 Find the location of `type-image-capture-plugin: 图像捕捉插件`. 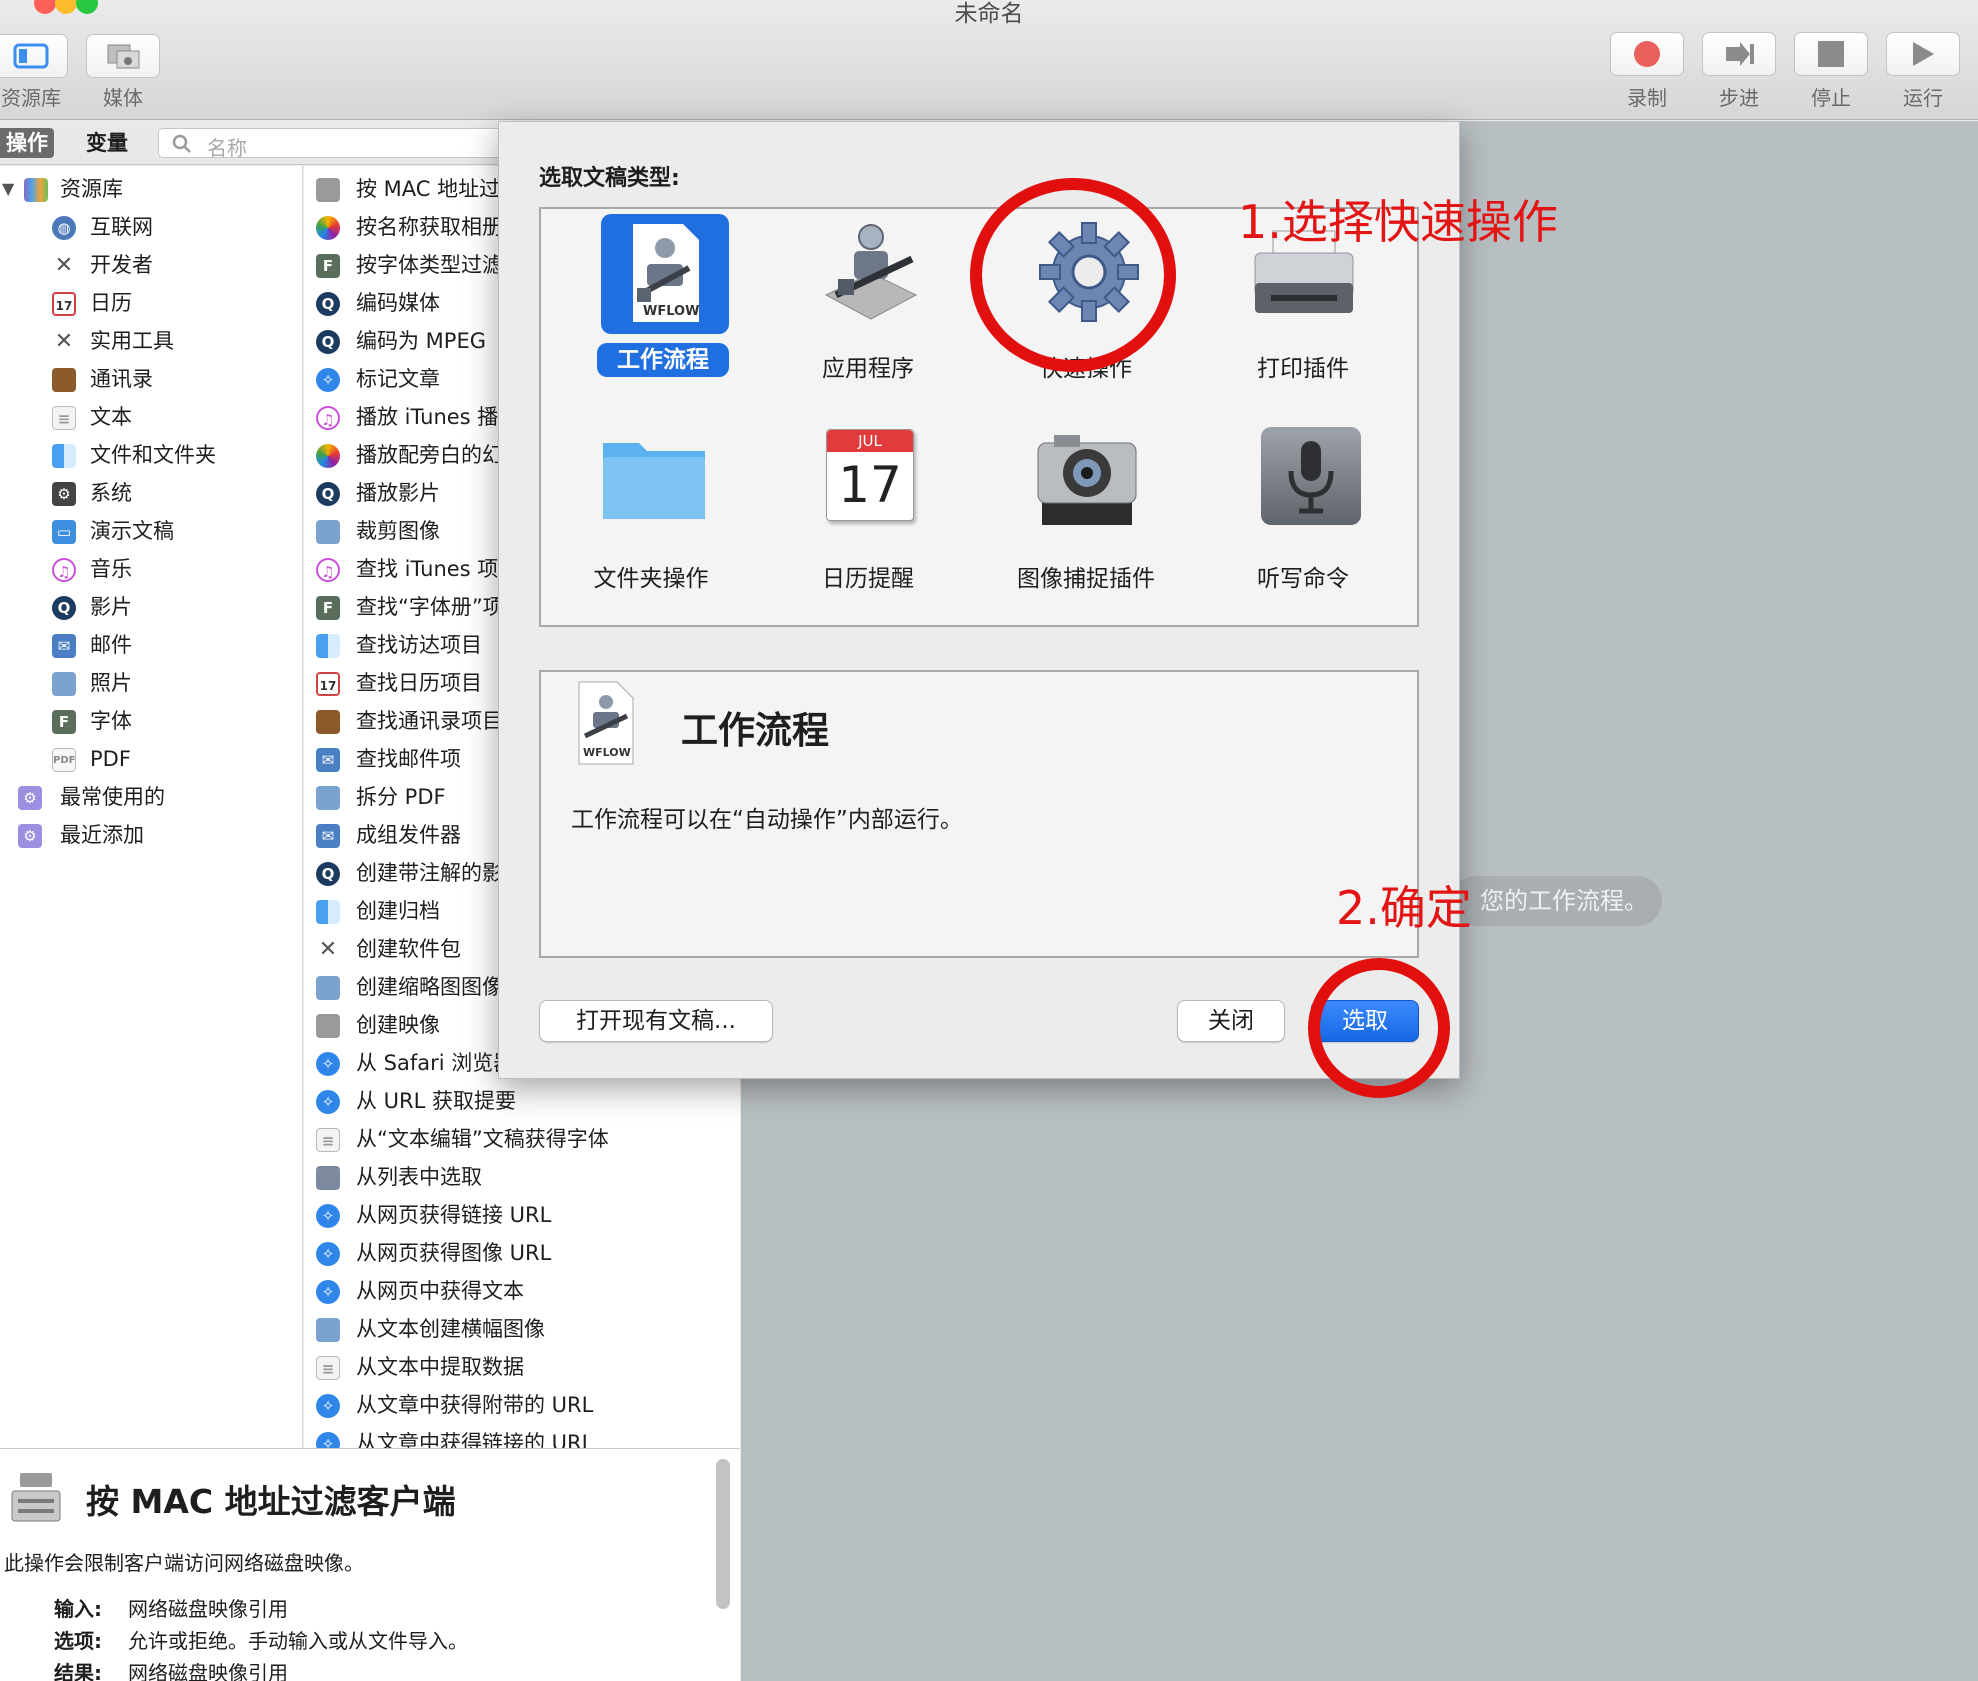

type-image-capture-plugin: 图像捕捉插件 is located at coordinates (1086, 519).